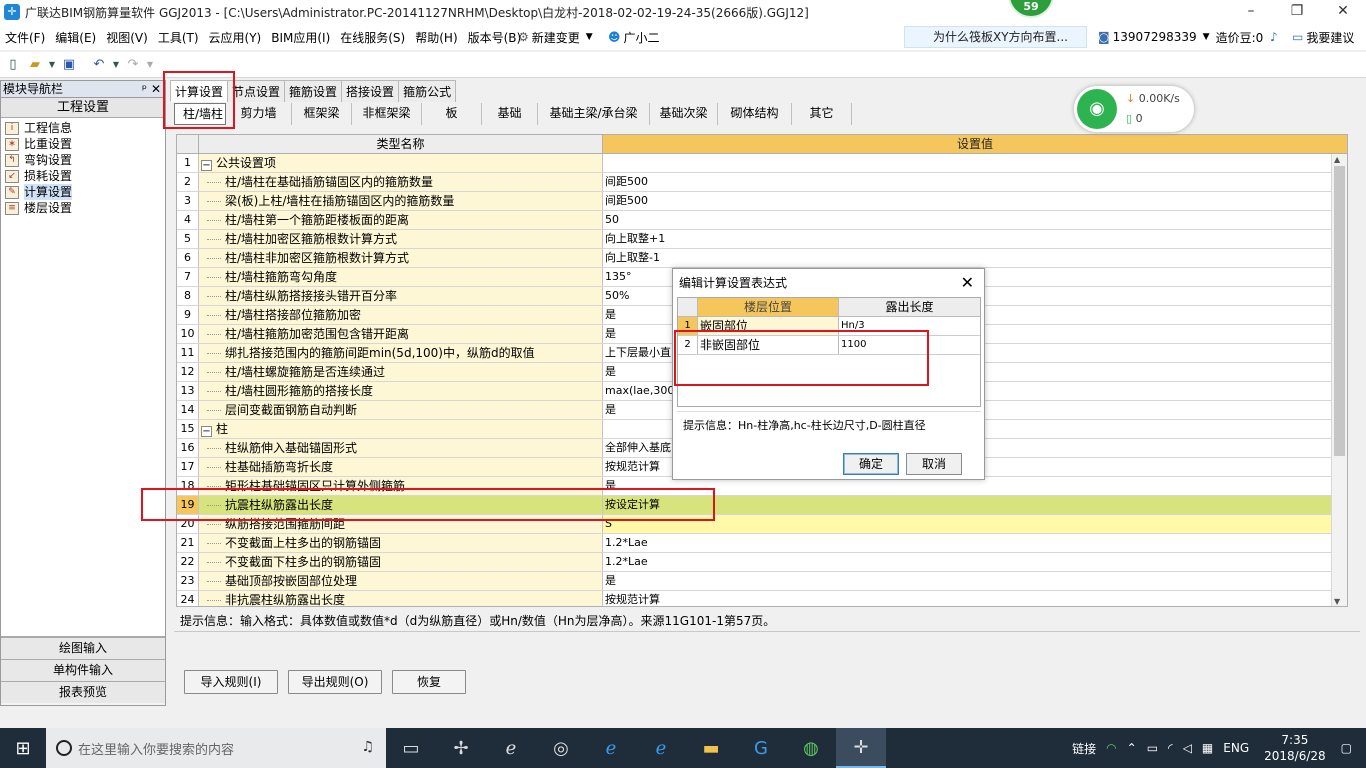 Image resolution: width=1366 pixels, height=768 pixels. I want to click on undo-icon: ↶, so click(99, 65).